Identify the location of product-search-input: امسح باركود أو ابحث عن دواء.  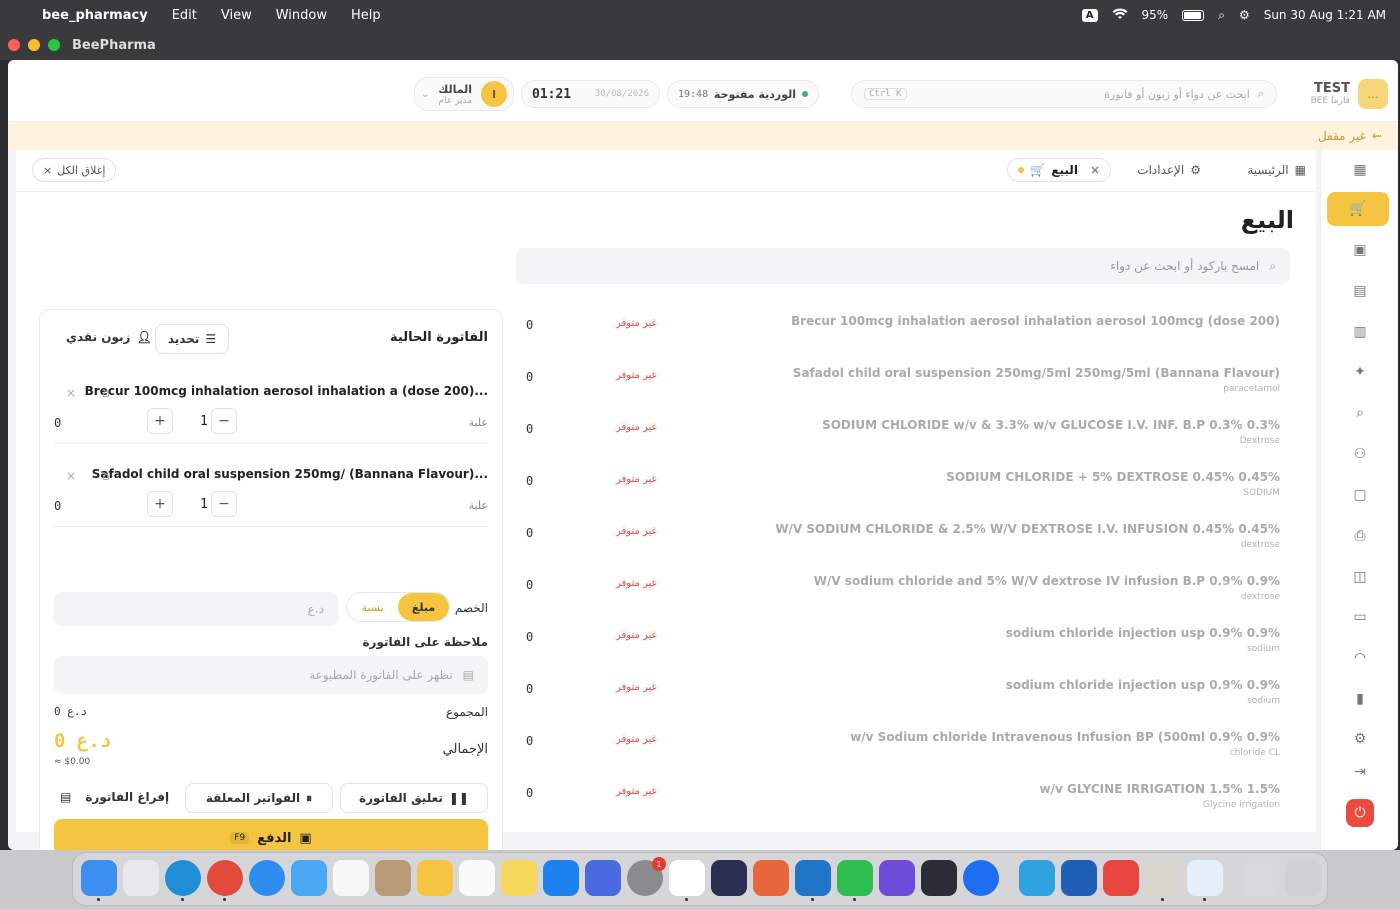
(1184, 266).